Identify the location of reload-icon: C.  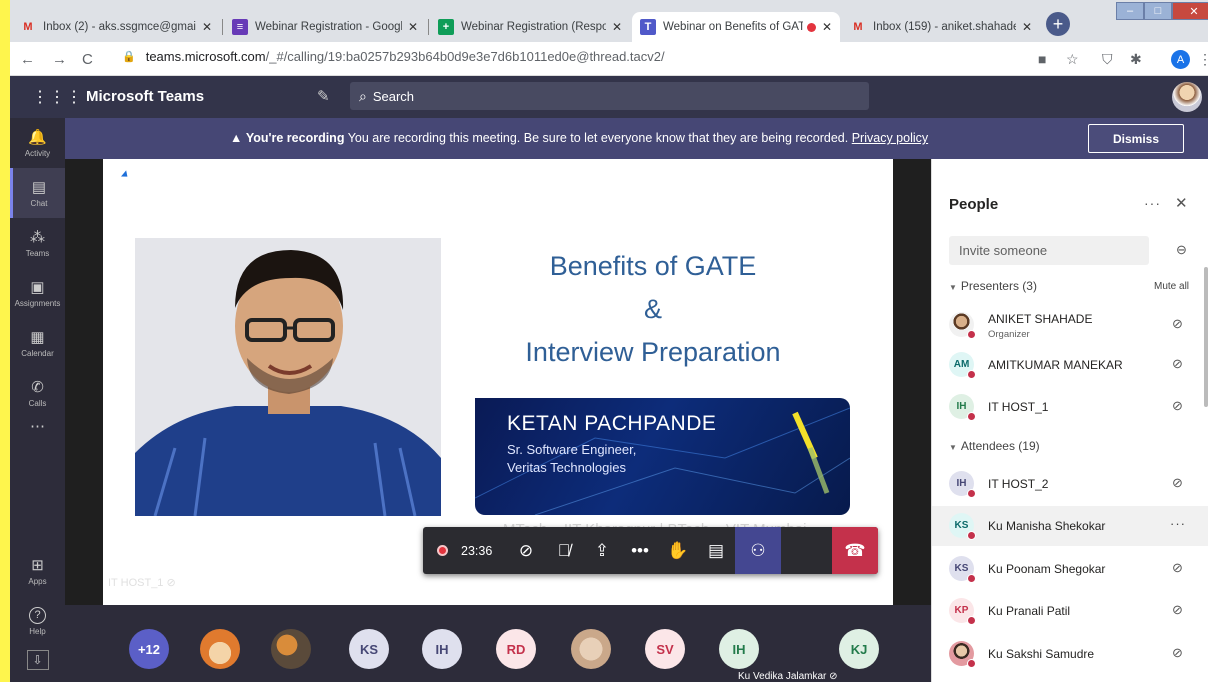
(87, 59).